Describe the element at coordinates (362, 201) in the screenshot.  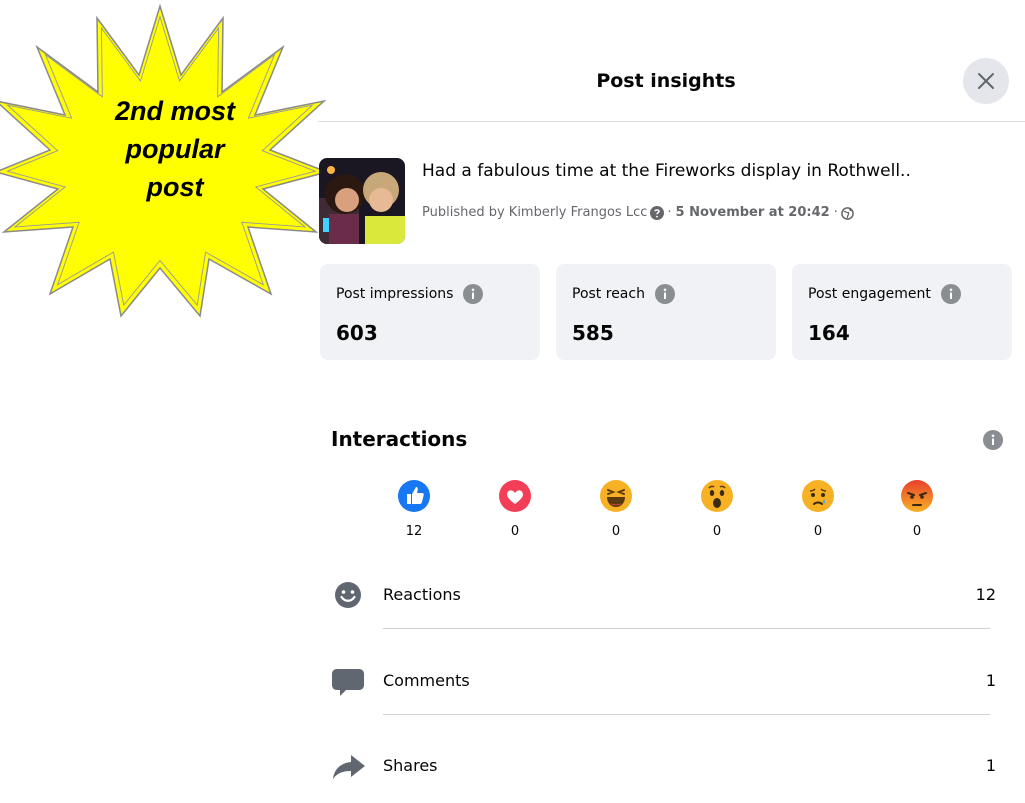
I see `post-thumbnail` at that location.